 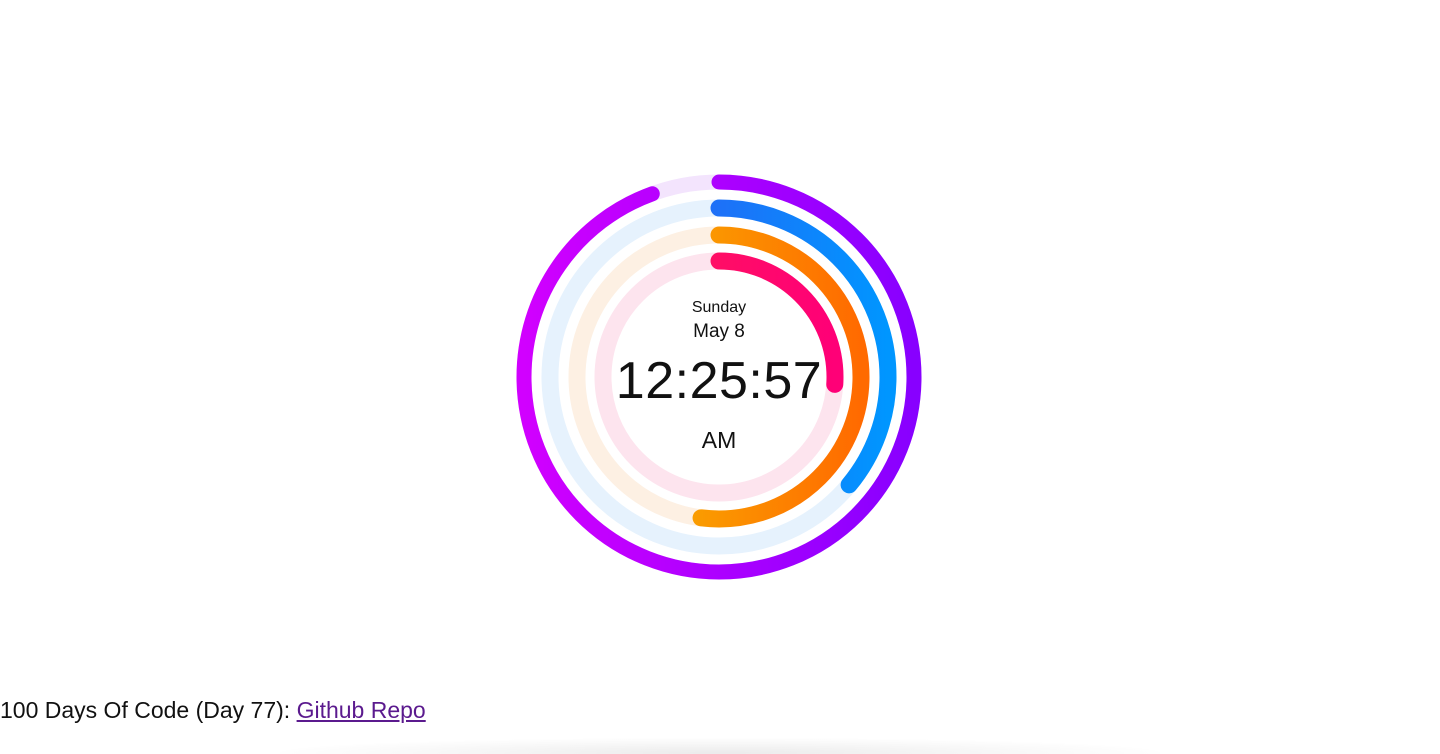 I want to click on github-repo-link: Github Repo, so click(x=361, y=710).